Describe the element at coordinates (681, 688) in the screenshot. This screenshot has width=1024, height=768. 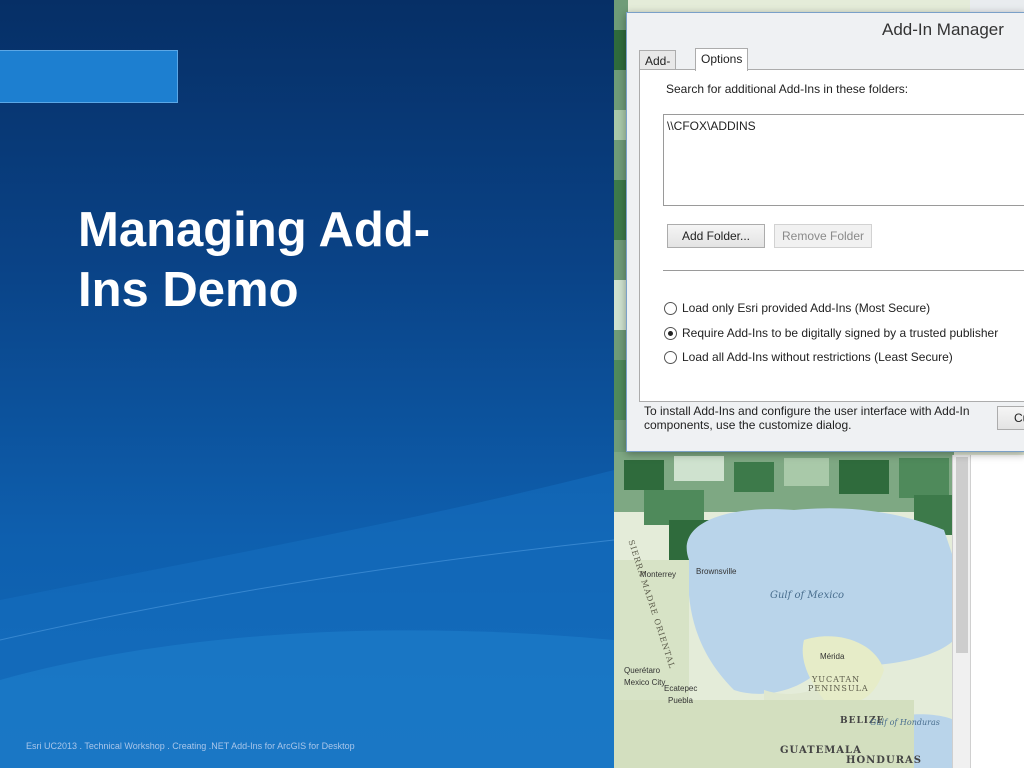
I see `map-label-ecatepec: Ecatepec` at that location.